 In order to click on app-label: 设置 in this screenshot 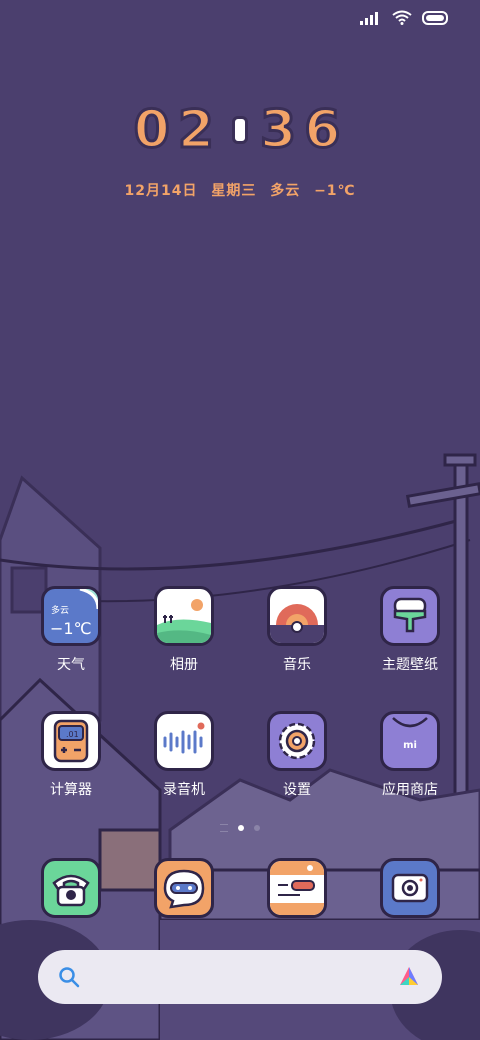, I will do `click(297, 790)`.